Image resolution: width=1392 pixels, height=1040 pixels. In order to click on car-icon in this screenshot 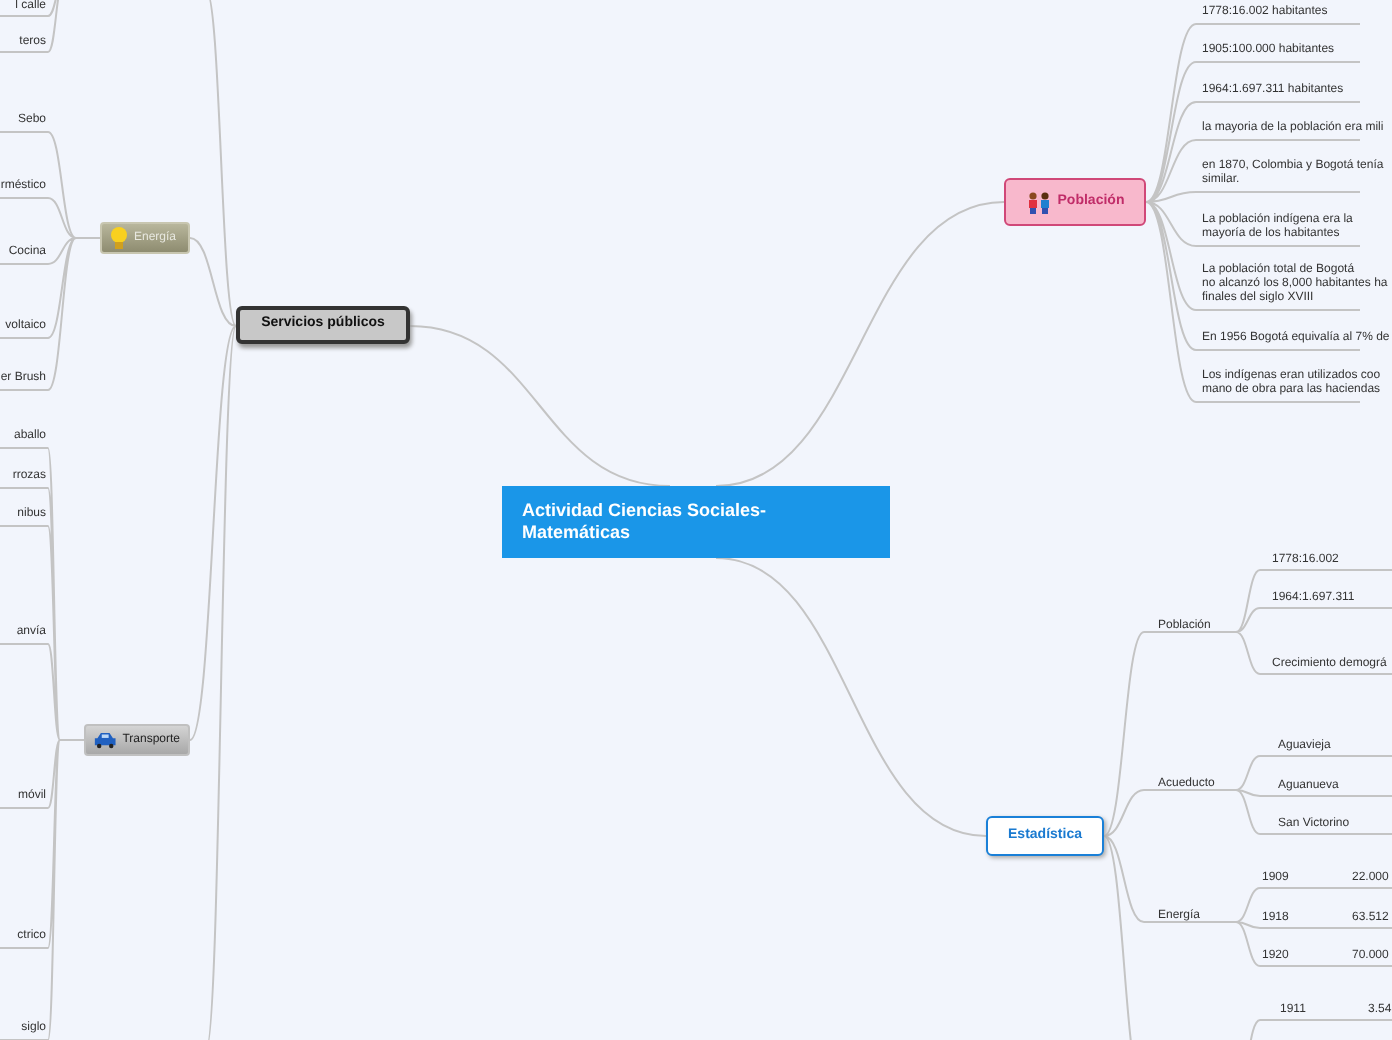, I will do `click(105, 740)`.